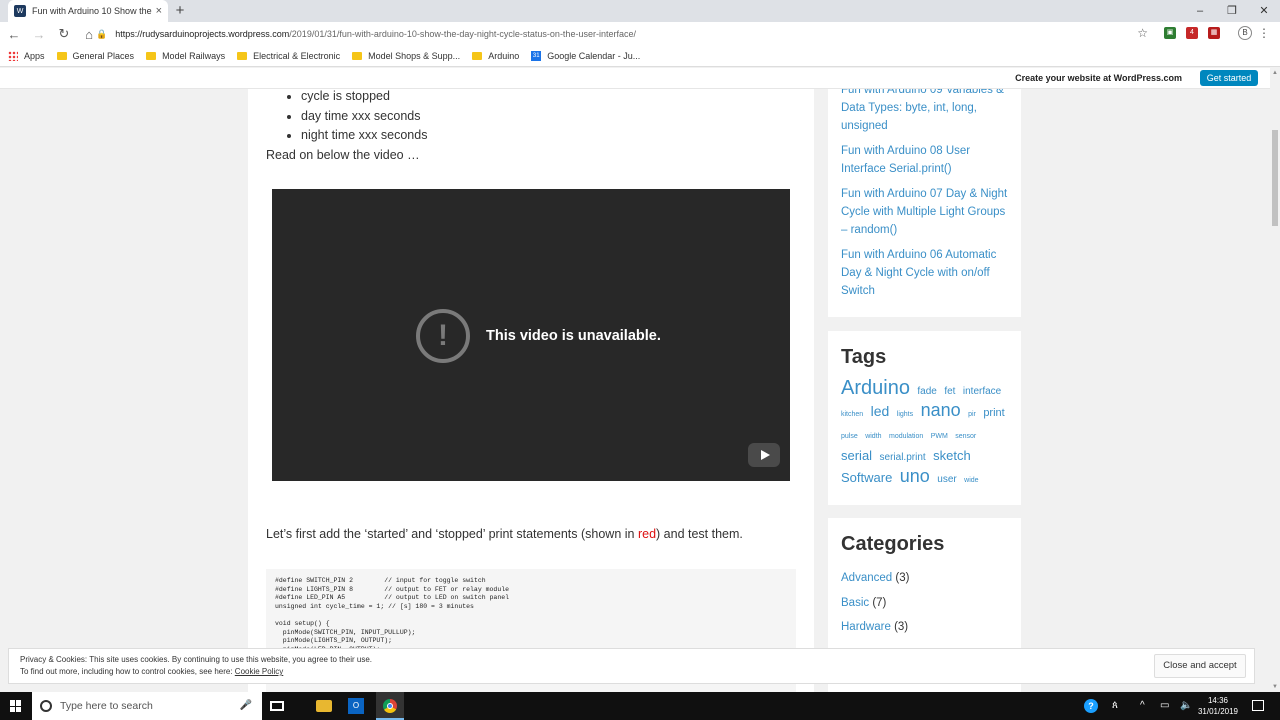 Image resolution: width=1280 pixels, height=720 pixels. I want to click on categories-title: Categories, so click(893, 544).